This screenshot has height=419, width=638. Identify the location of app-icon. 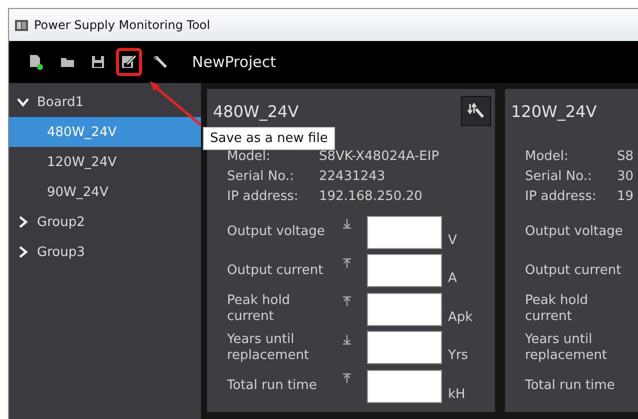
(21, 25).